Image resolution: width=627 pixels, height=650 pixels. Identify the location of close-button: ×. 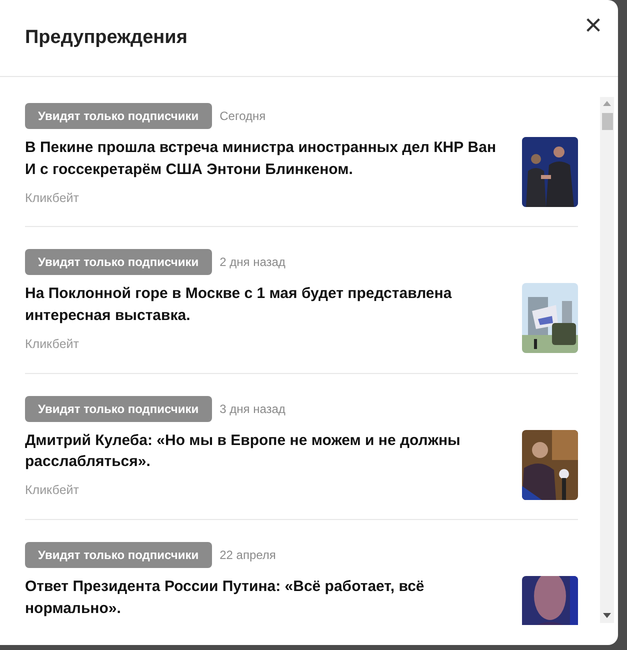
(593, 25).